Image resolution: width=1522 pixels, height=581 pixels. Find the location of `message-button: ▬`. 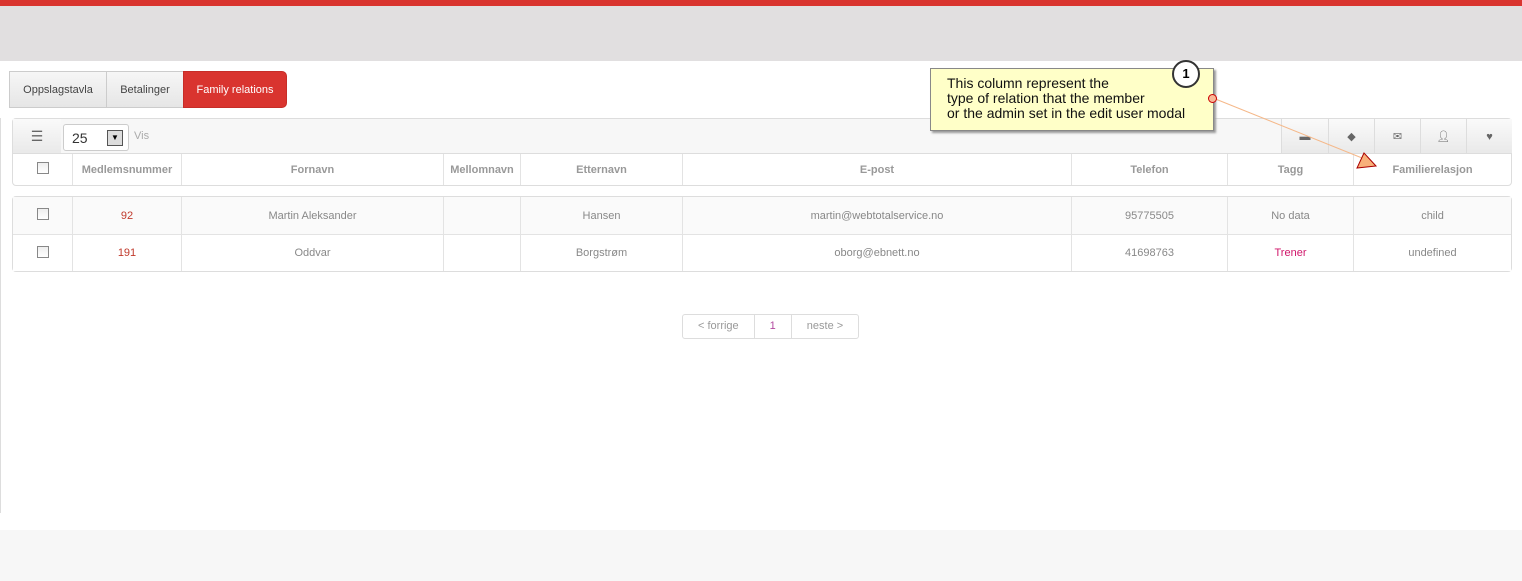

message-button: ▬ is located at coordinates (1304, 136).